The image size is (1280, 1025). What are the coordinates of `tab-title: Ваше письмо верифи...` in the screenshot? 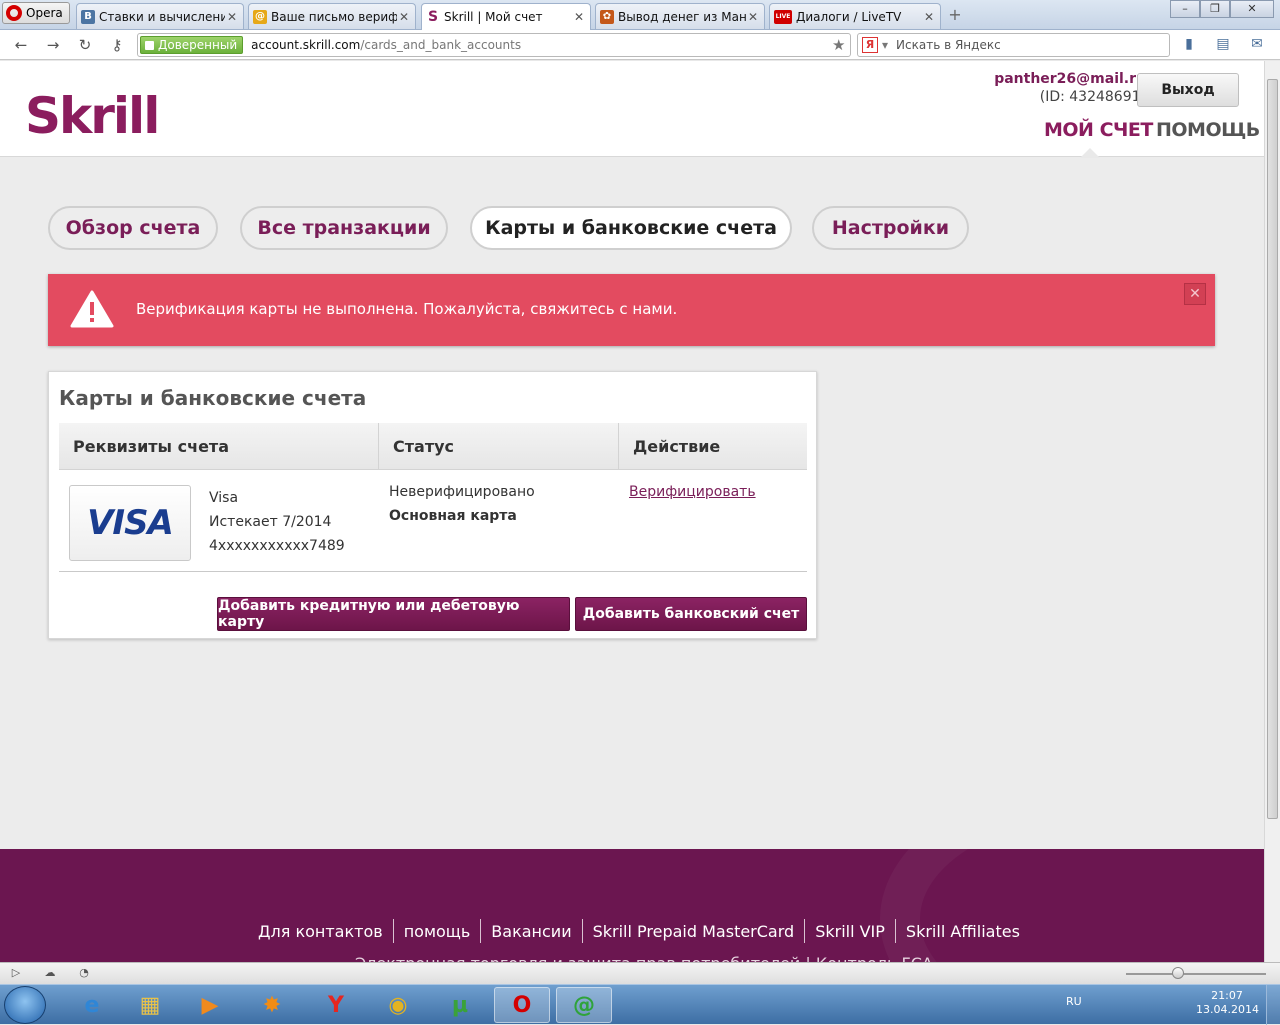 It's located at (334, 16).